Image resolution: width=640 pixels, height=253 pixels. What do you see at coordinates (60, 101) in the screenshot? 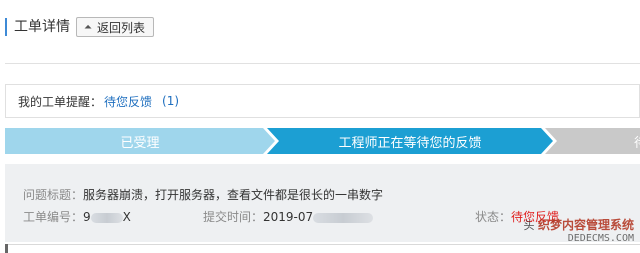
I see `reminder-label: 我的工单提醒：` at bounding box center [60, 101].